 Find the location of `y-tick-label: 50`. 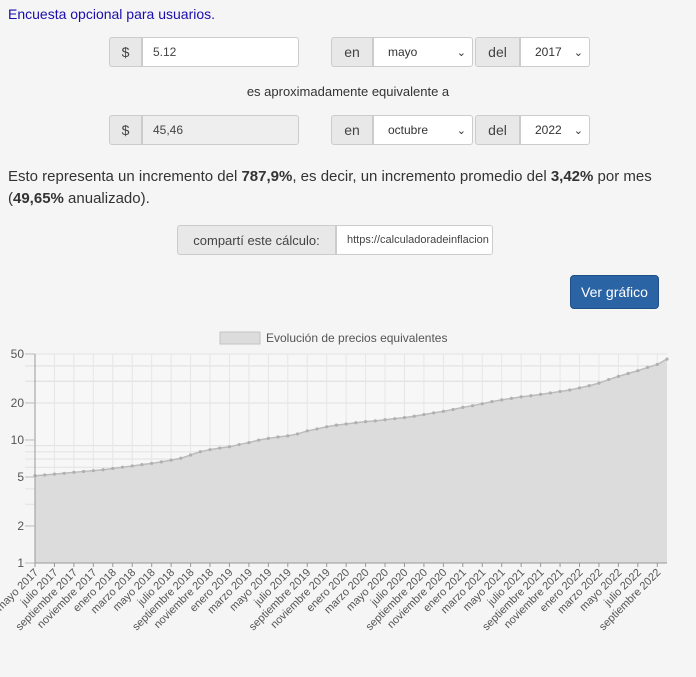

y-tick-label: 50 is located at coordinates (18, 354).